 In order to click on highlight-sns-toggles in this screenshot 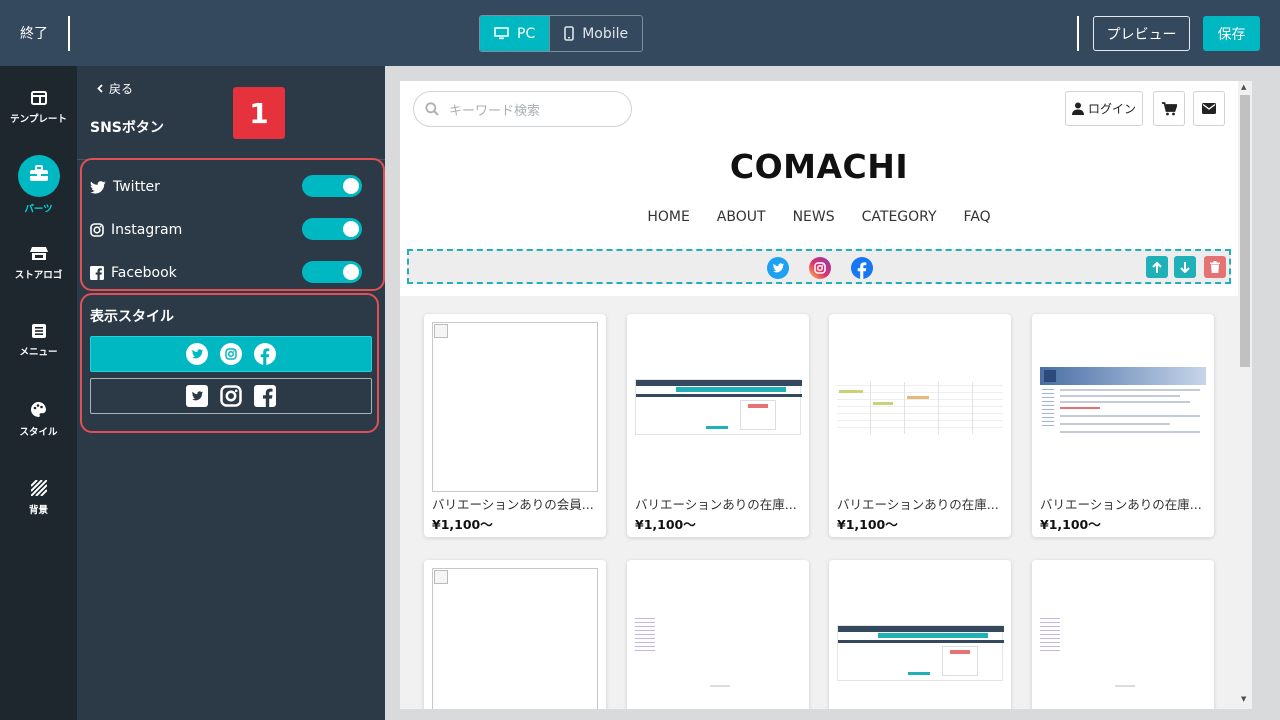, I will do `click(232, 224)`.